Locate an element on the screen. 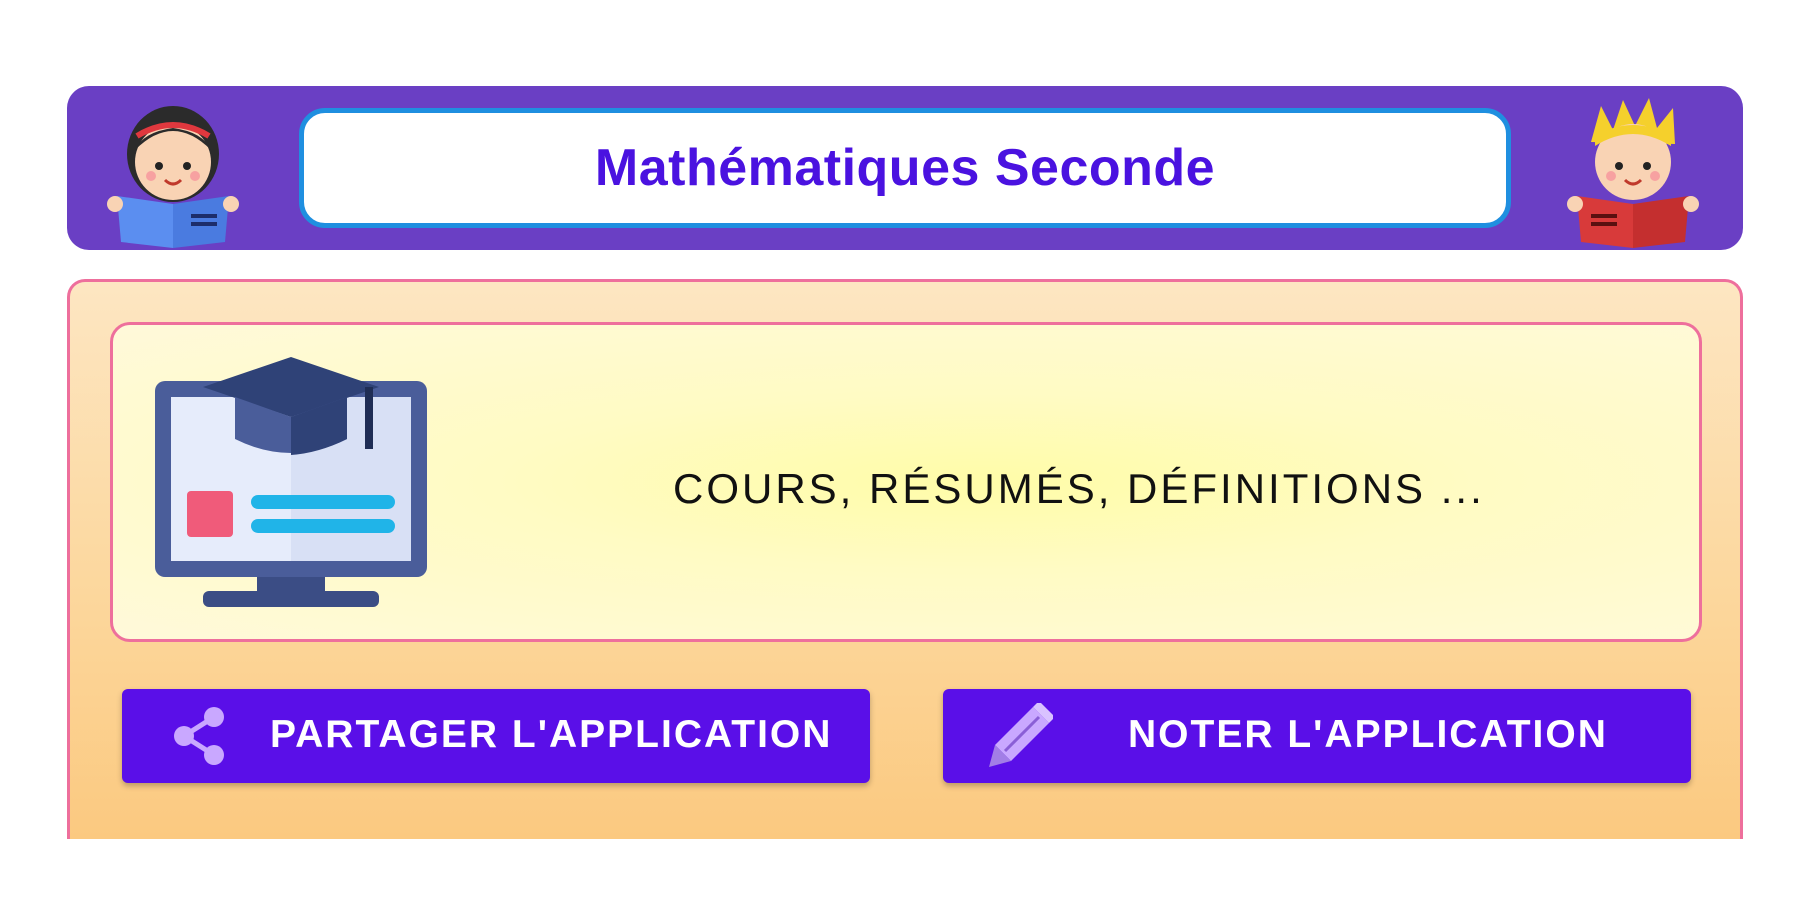 Image resolution: width=1800 pixels, height=900 pixels. share-app-button: PARTAGER L'APPLICATION is located at coordinates (496, 736).